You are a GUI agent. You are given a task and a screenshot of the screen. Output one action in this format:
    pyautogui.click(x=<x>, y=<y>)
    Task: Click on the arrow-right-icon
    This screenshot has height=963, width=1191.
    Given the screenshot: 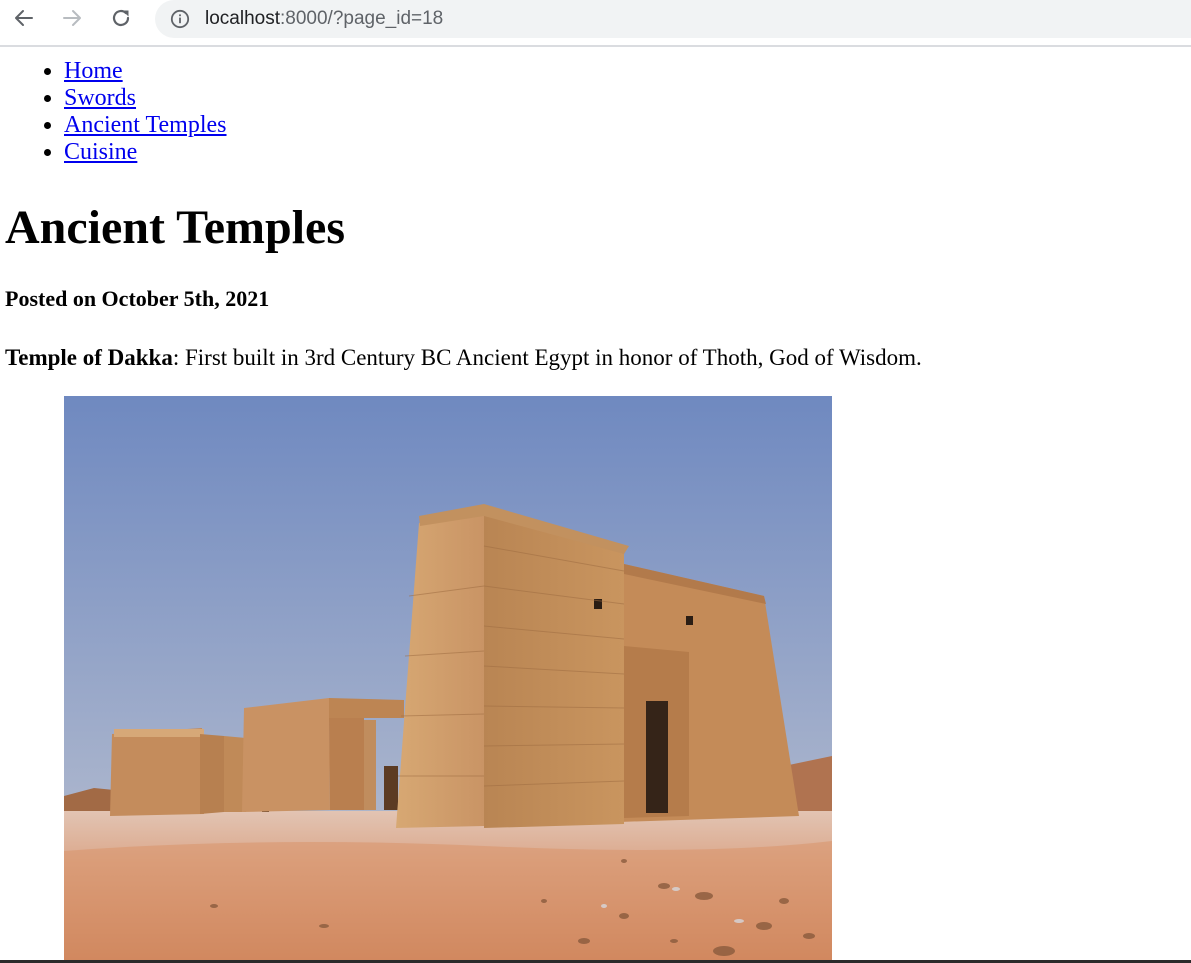 What is the action you would take?
    pyautogui.click(x=72, y=18)
    